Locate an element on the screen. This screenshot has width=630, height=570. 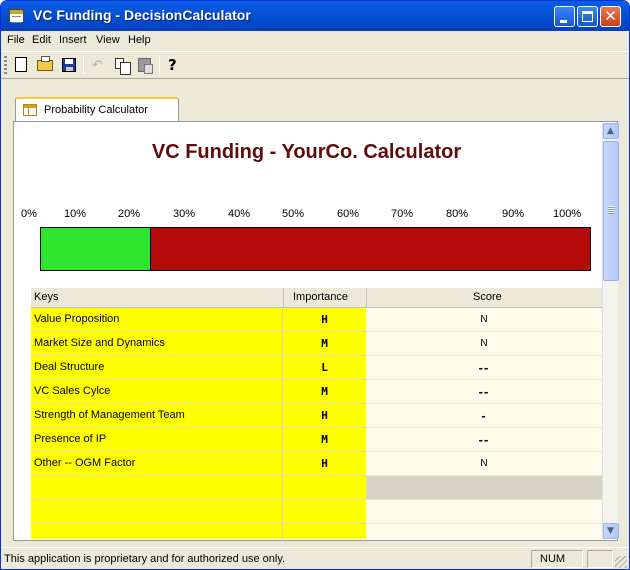
key-label: VC Sales Cylce is located at coordinates (72, 391).